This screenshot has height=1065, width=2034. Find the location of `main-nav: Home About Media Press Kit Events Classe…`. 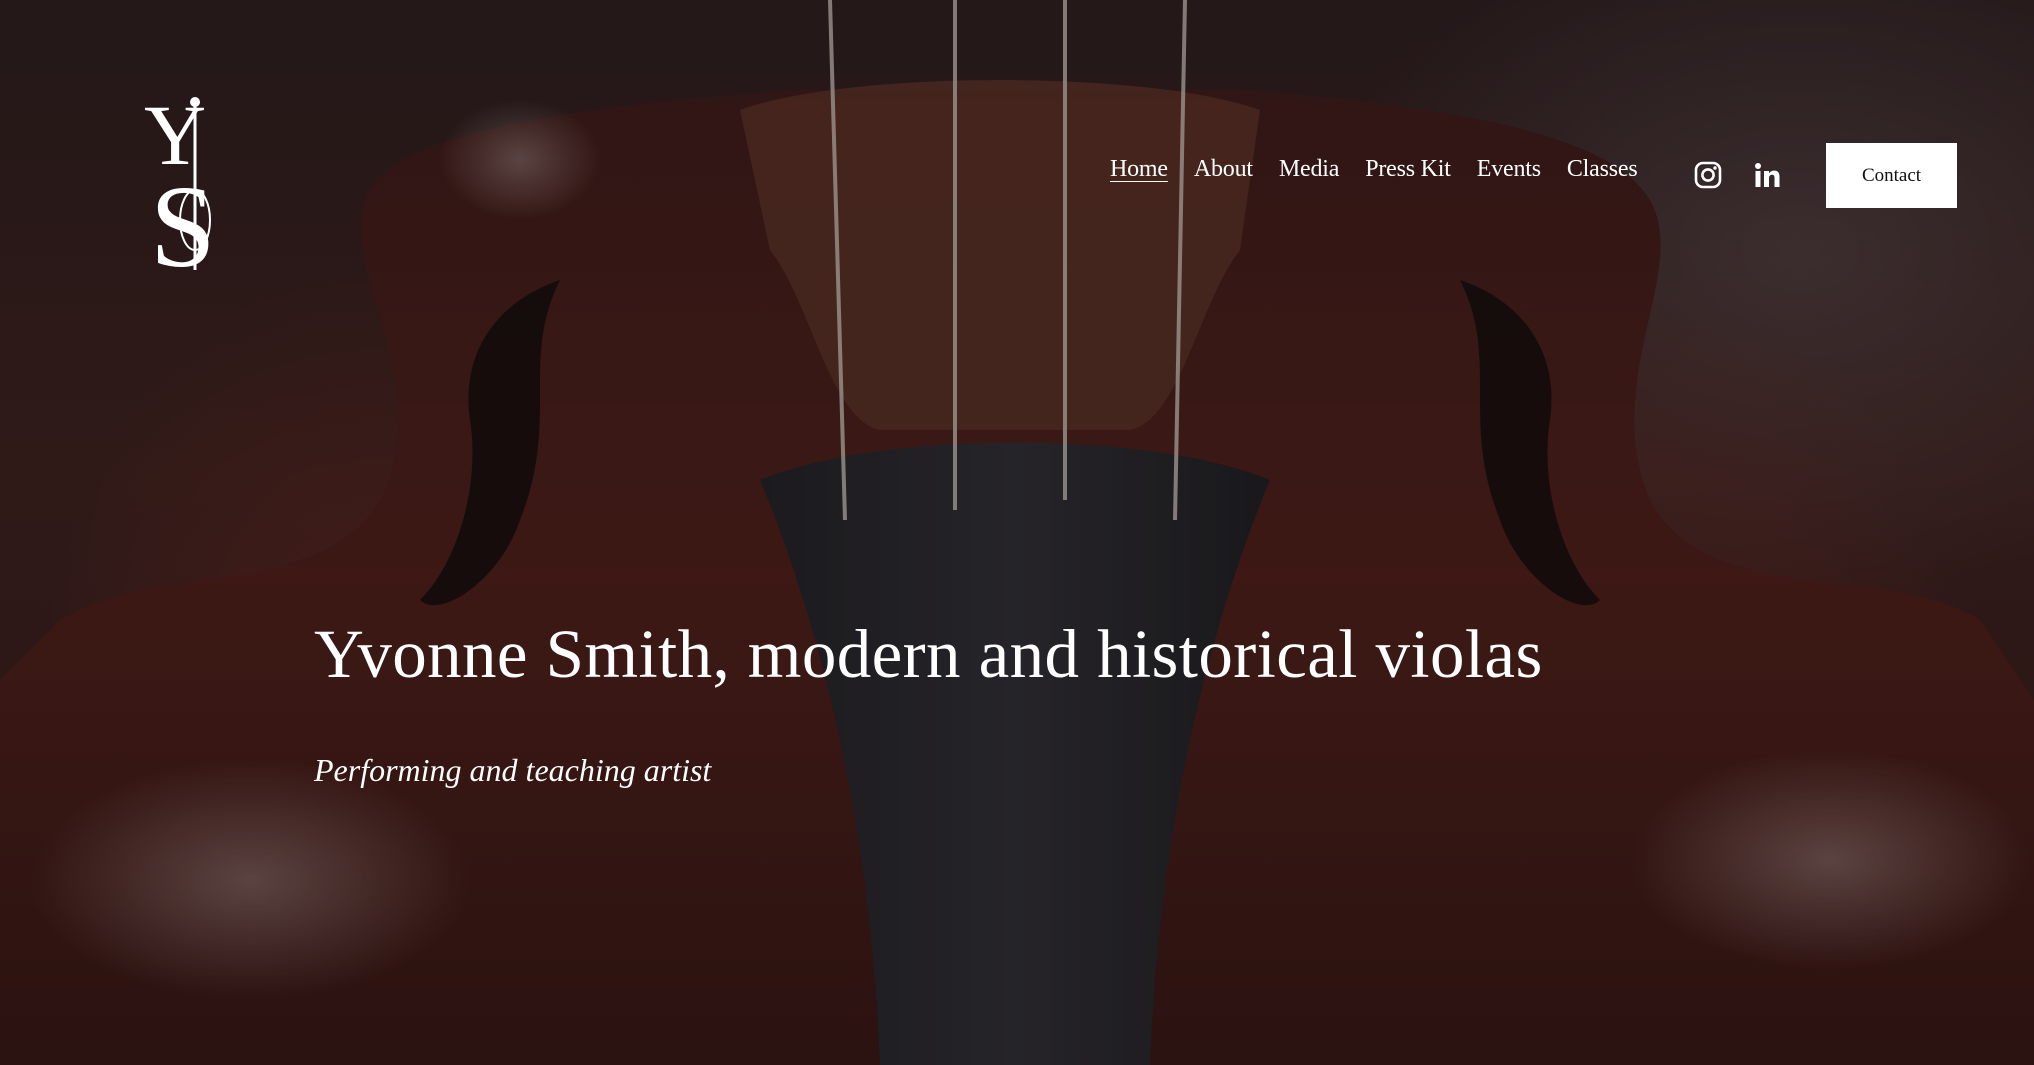

main-nav: Home About Media Press Kit Events Classe… is located at coordinates (1386, 169).